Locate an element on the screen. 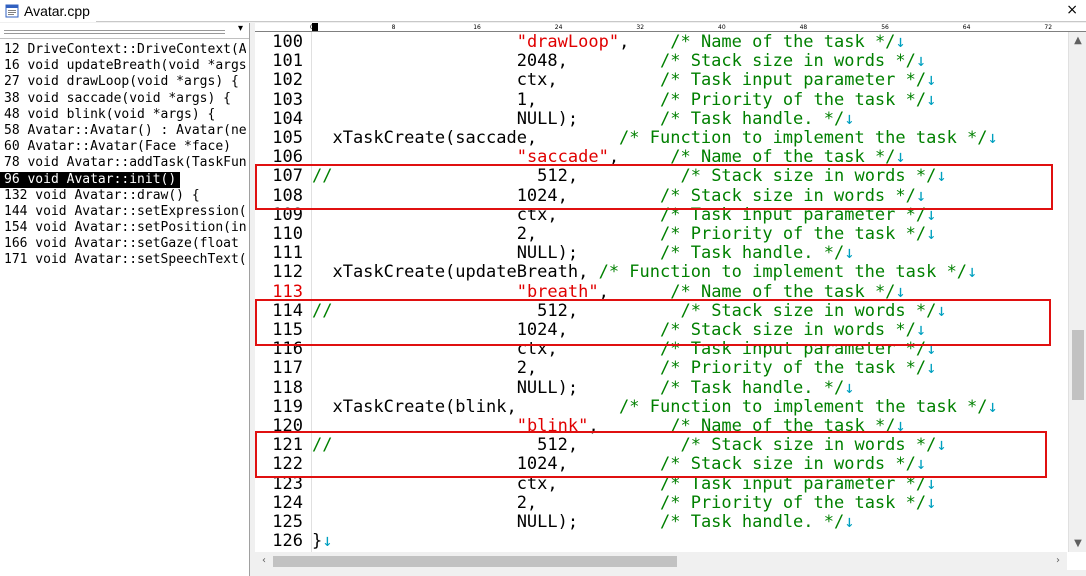 The width and height of the screenshot is (1086, 576). string-literal: "drawLoop" is located at coordinates (568, 42).